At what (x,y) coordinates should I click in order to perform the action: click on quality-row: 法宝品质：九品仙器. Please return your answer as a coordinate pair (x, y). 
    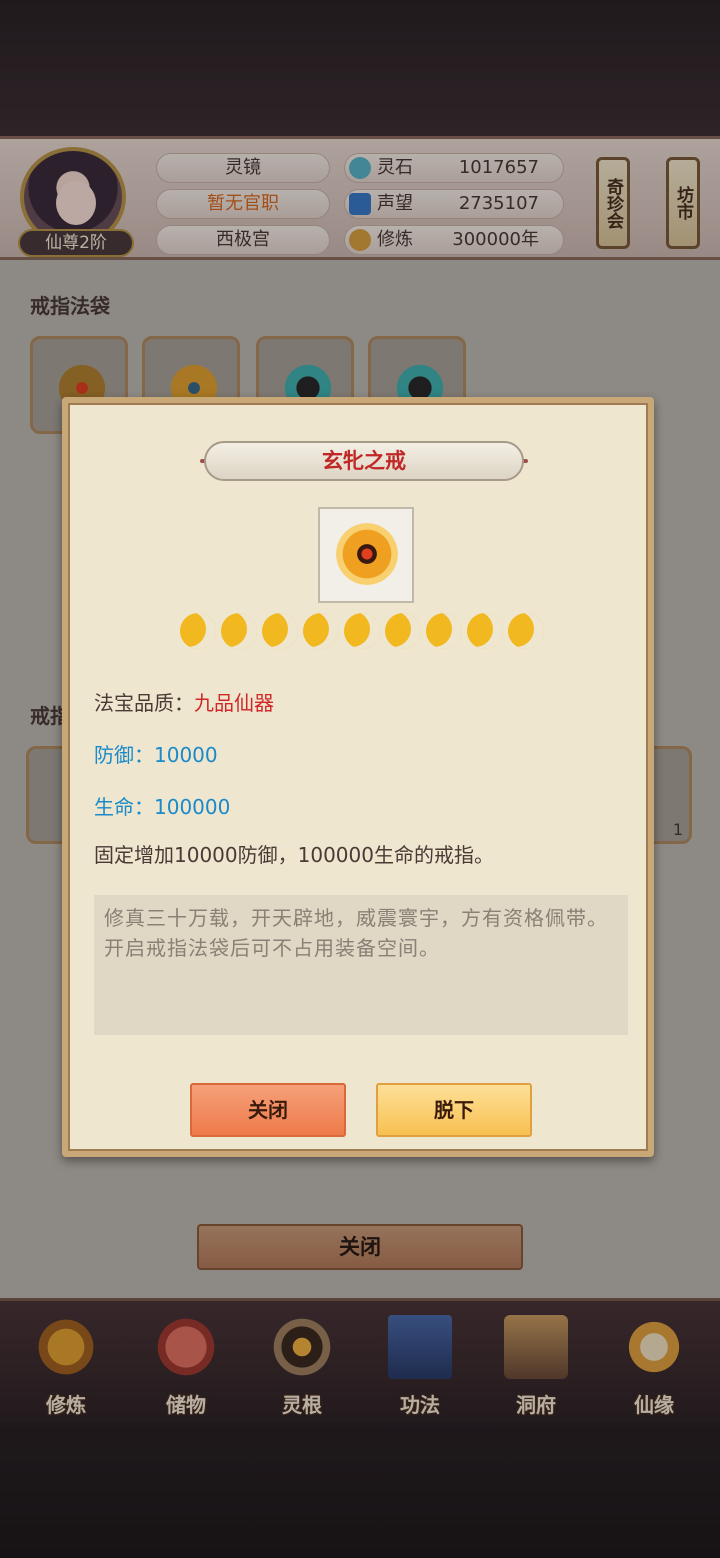
    Looking at the image, I should click on (184, 703).